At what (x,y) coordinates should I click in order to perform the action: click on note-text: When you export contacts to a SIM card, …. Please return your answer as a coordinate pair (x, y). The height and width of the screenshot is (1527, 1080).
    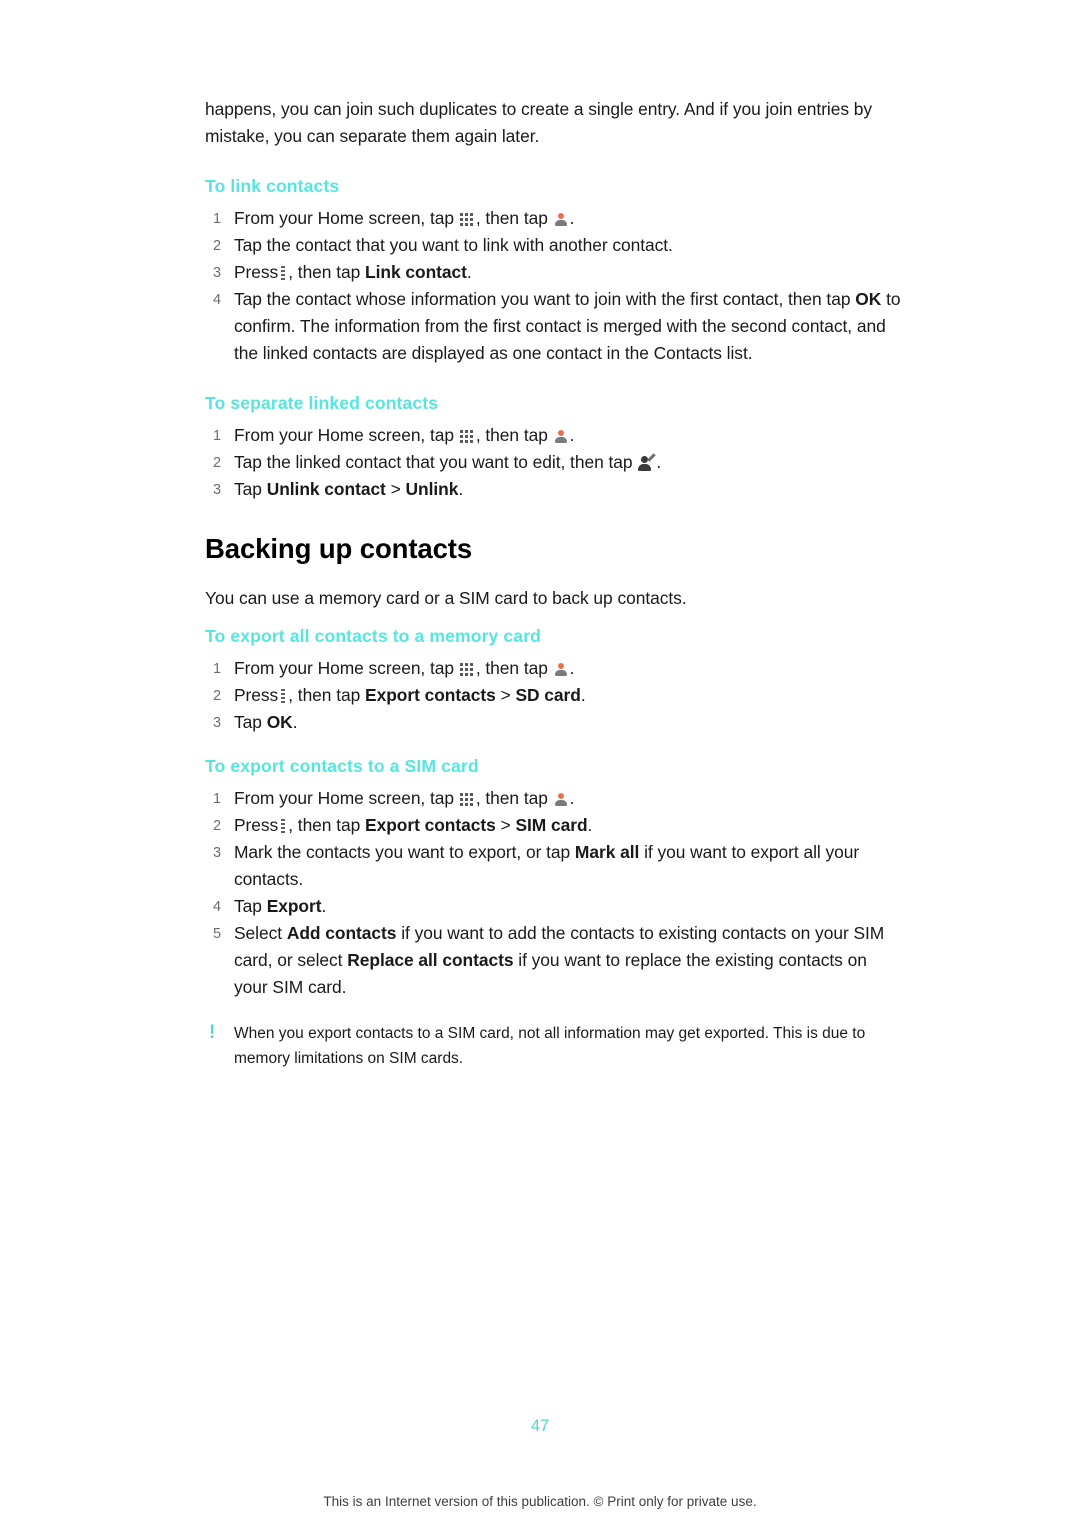
    Looking at the image, I should click on (550, 1046).